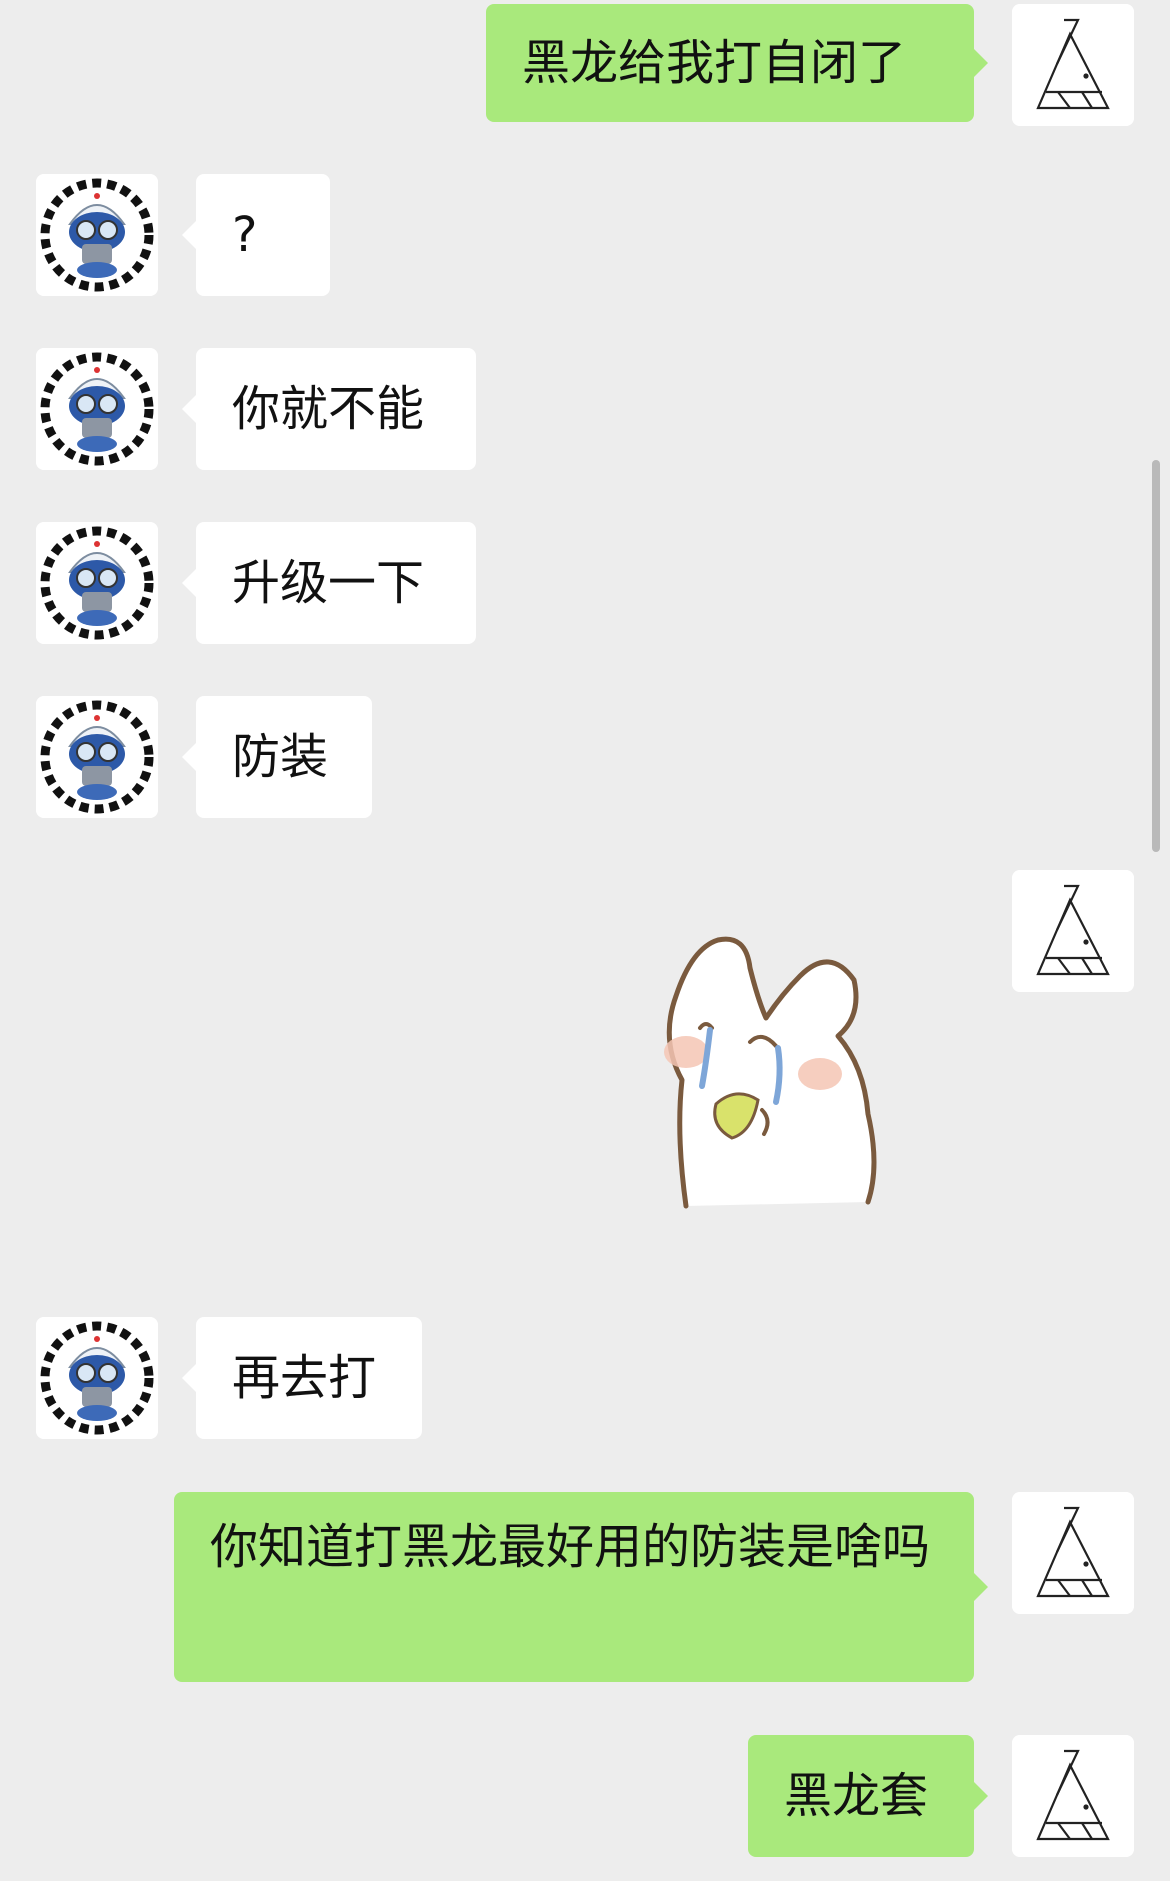  Describe the element at coordinates (570, 1547) in the screenshot. I see `message-text: 你知道打黑龙最好用的防装是啥吗` at that location.